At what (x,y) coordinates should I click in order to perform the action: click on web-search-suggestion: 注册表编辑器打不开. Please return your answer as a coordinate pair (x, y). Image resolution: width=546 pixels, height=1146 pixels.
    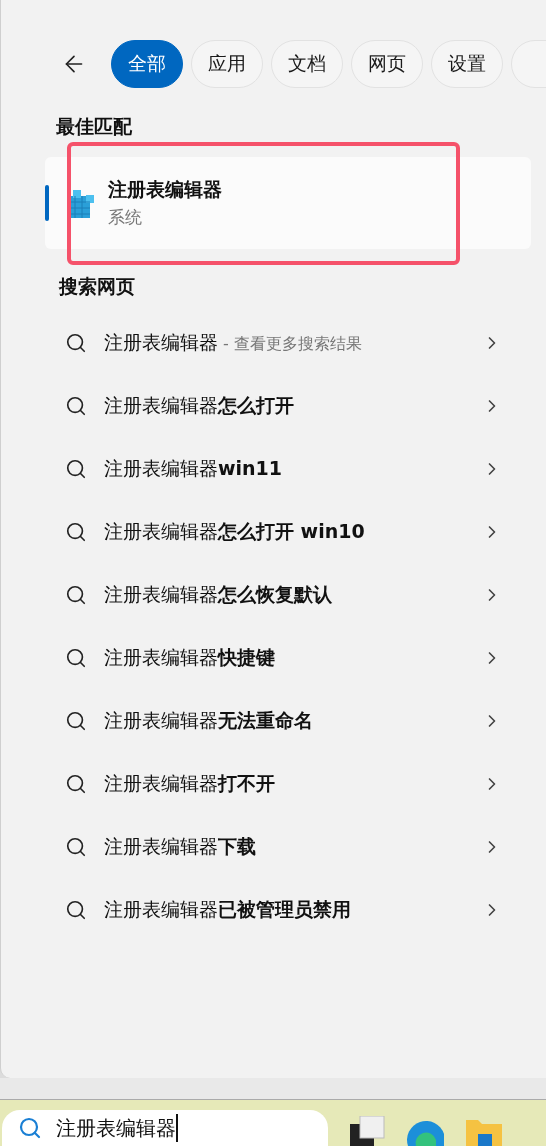
    Looking at the image, I should click on (273, 783).